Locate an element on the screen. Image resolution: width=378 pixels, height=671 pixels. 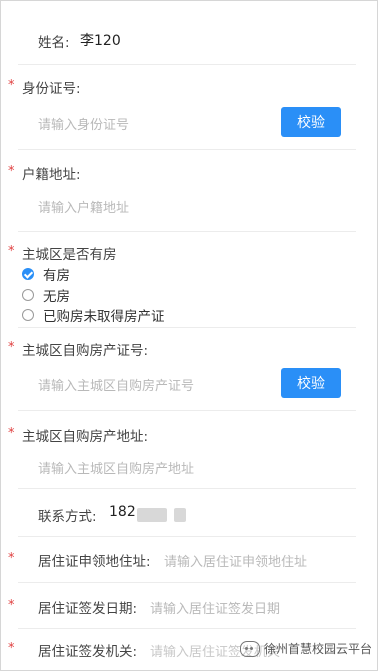
radio-option-no-certificate: 已购房未取得房产证 is located at coordinates (93, 315).